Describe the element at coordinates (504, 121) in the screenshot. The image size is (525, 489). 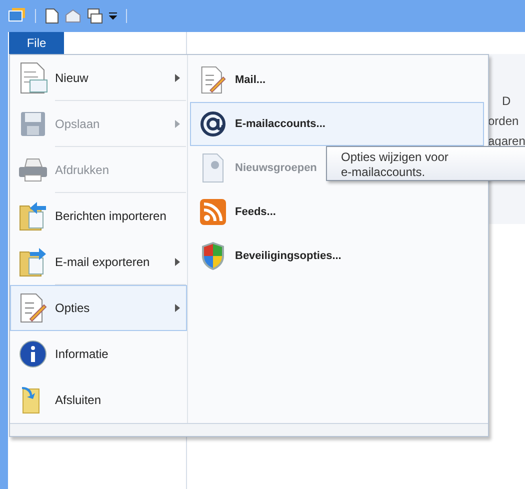
I see `background-text: orden` at that location.